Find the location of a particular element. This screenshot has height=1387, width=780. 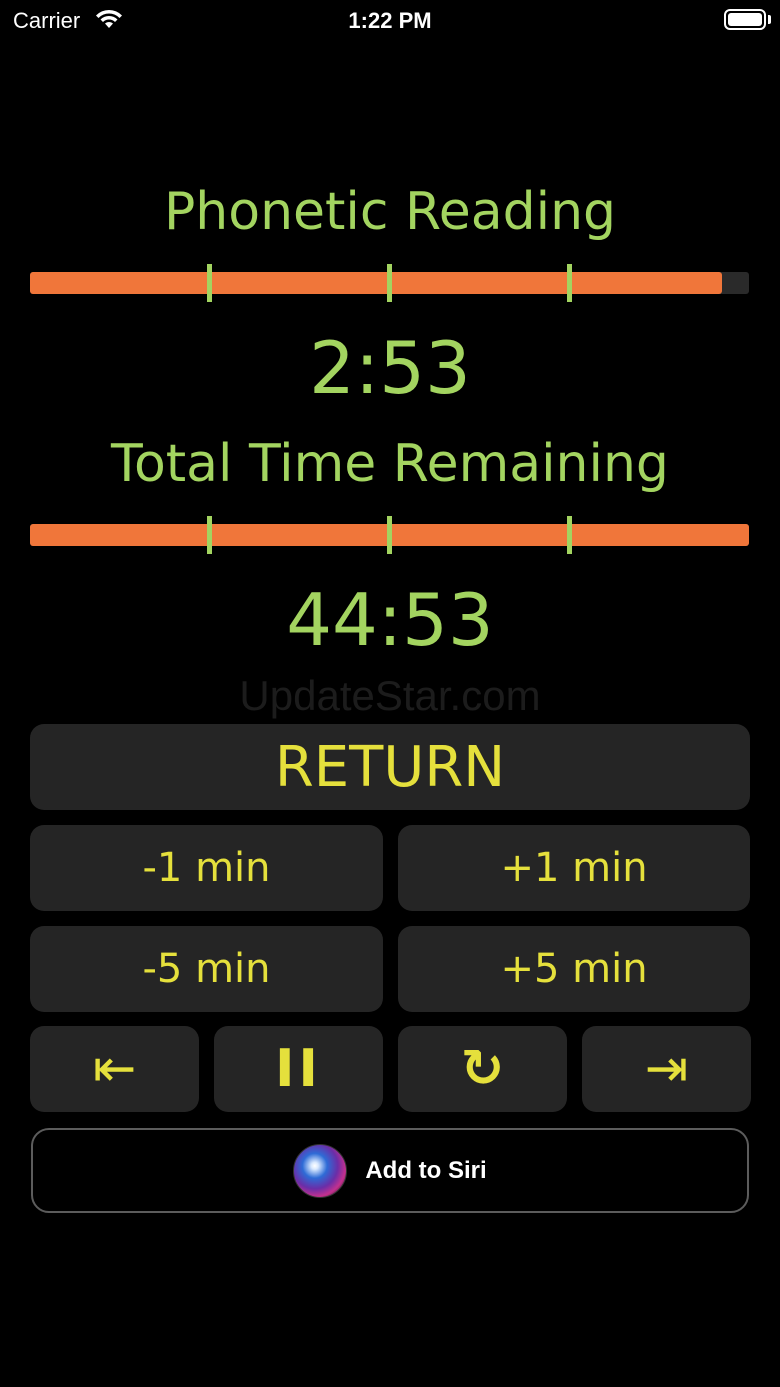

pause-button: II is located at coordinates (298, 1069).